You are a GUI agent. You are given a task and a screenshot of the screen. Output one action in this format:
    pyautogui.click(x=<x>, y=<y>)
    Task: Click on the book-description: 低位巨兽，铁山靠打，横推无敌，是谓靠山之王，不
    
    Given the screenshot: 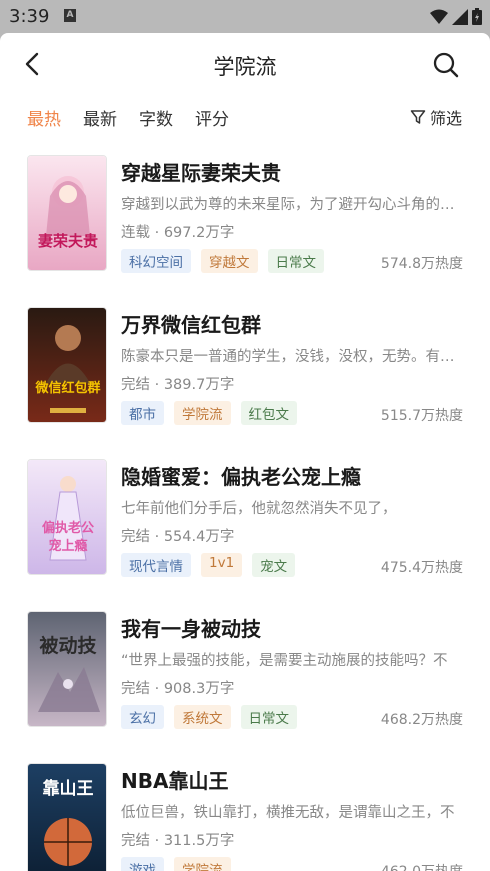 What is the action you would take?
    pyautogui.click(x=288, y=813)
    